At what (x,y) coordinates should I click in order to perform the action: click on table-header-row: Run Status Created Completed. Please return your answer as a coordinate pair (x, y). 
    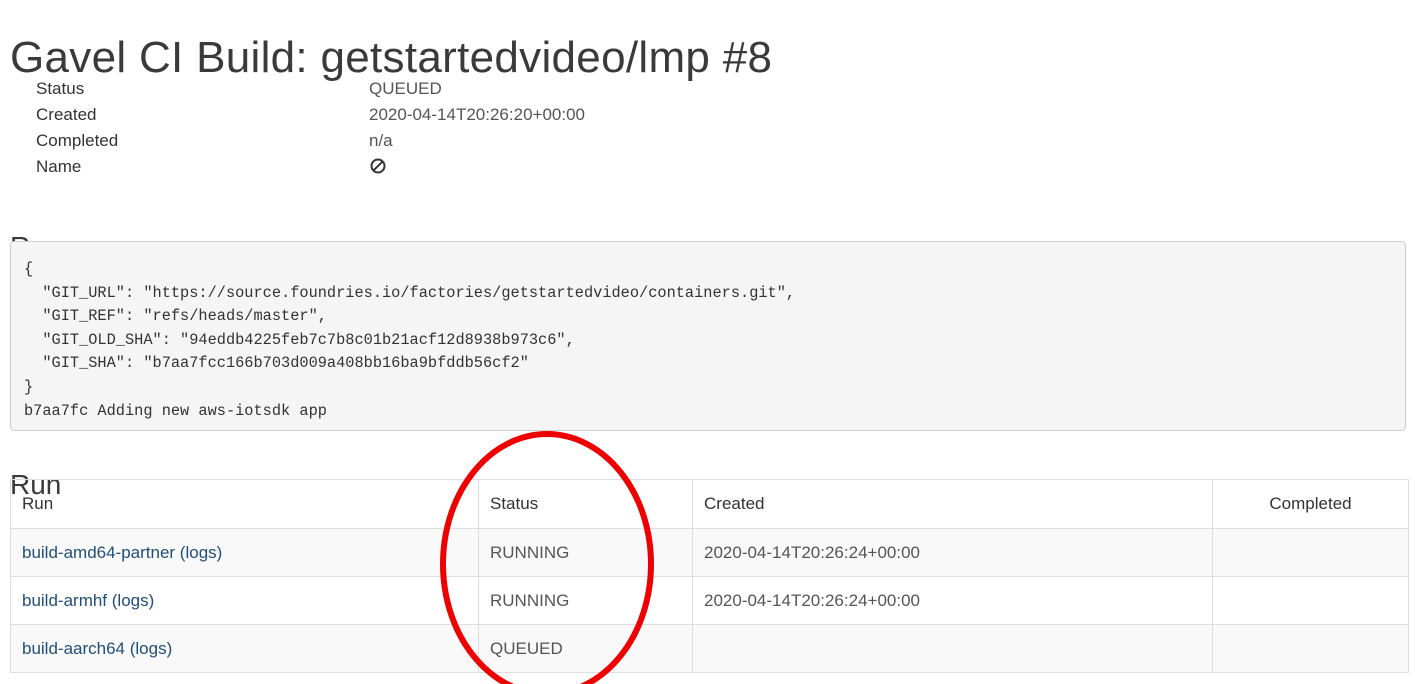
    Looking at the image, I should click on (709, 504).